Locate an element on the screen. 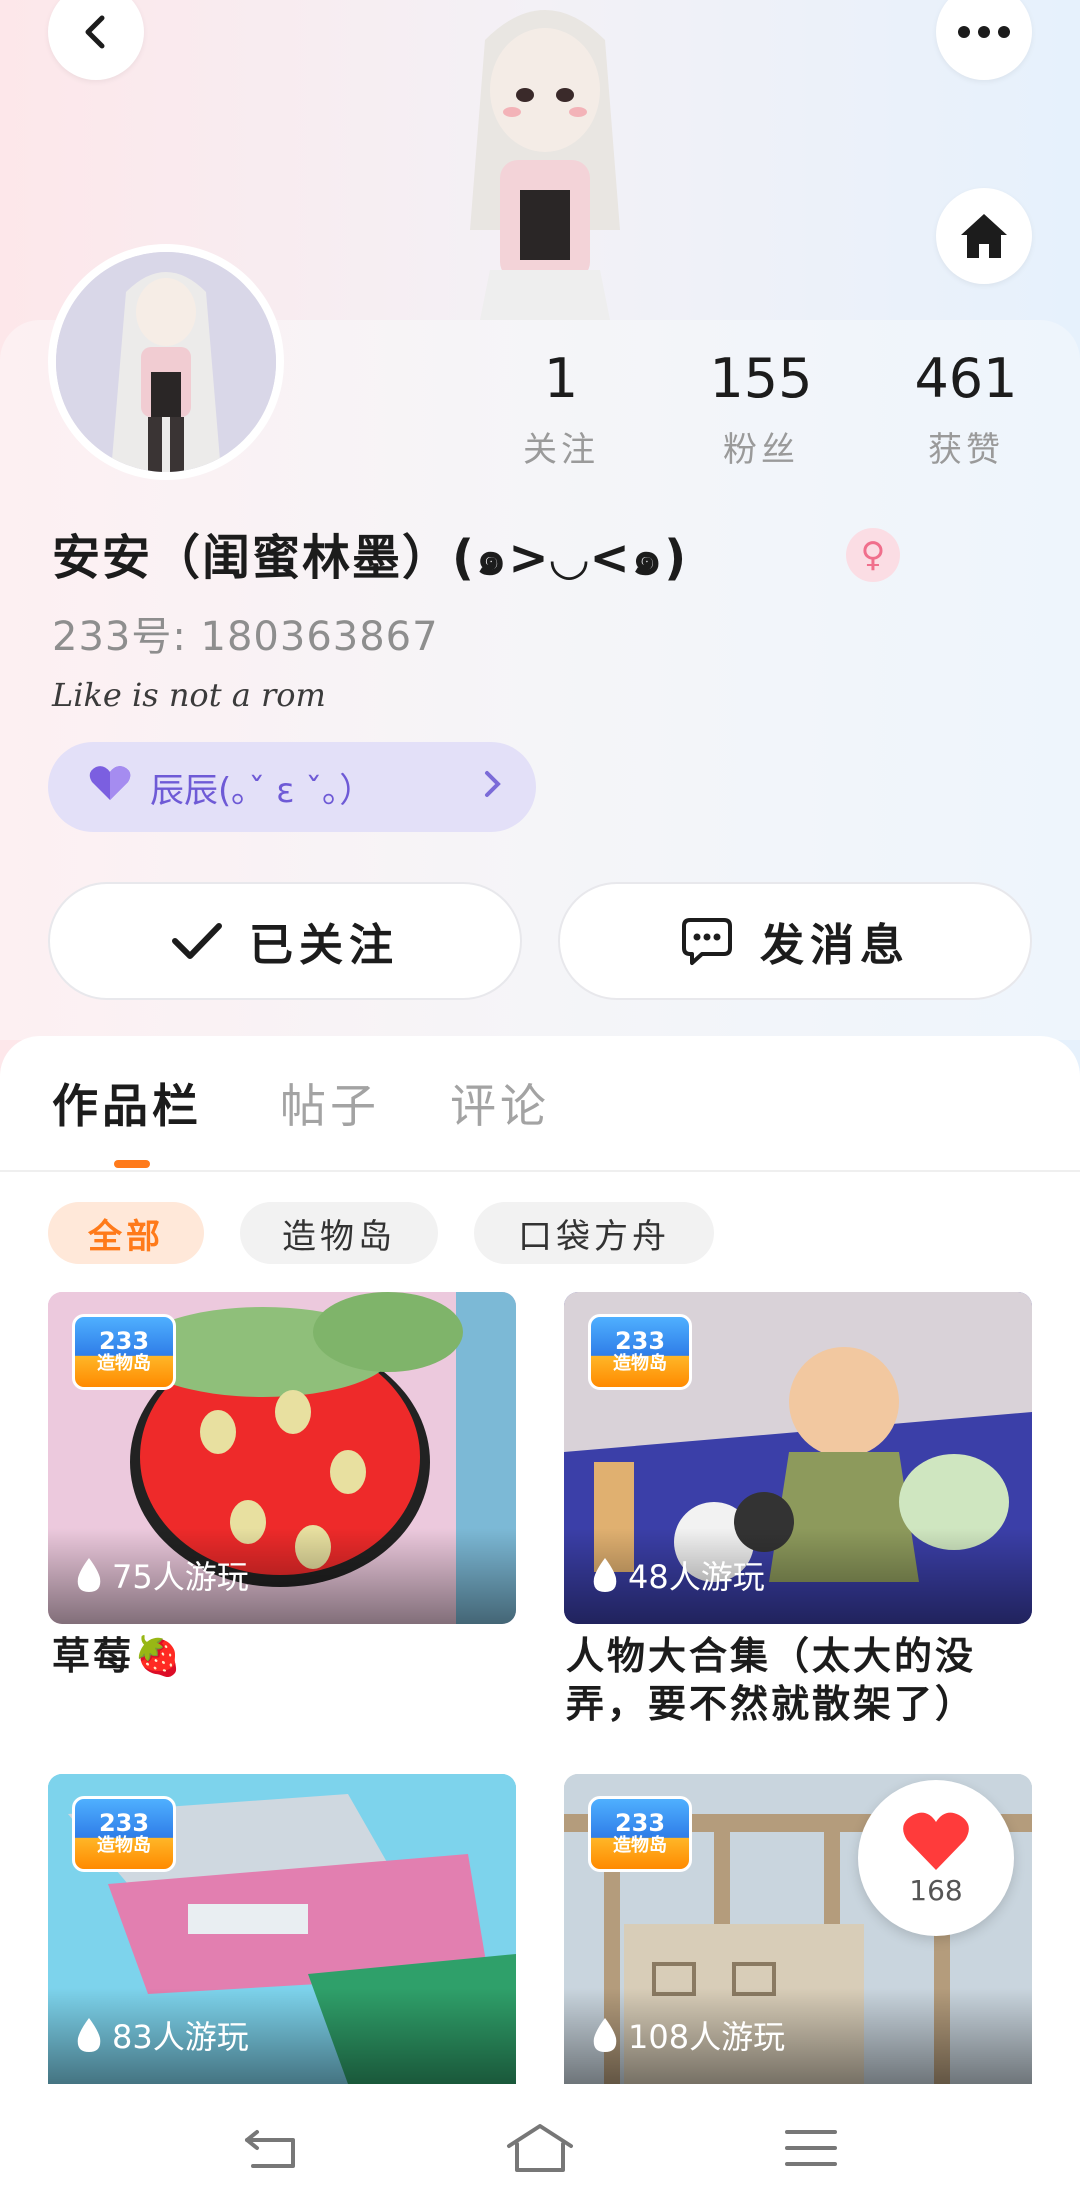  back-arrow-icon is located at coordinates (270, 2149).